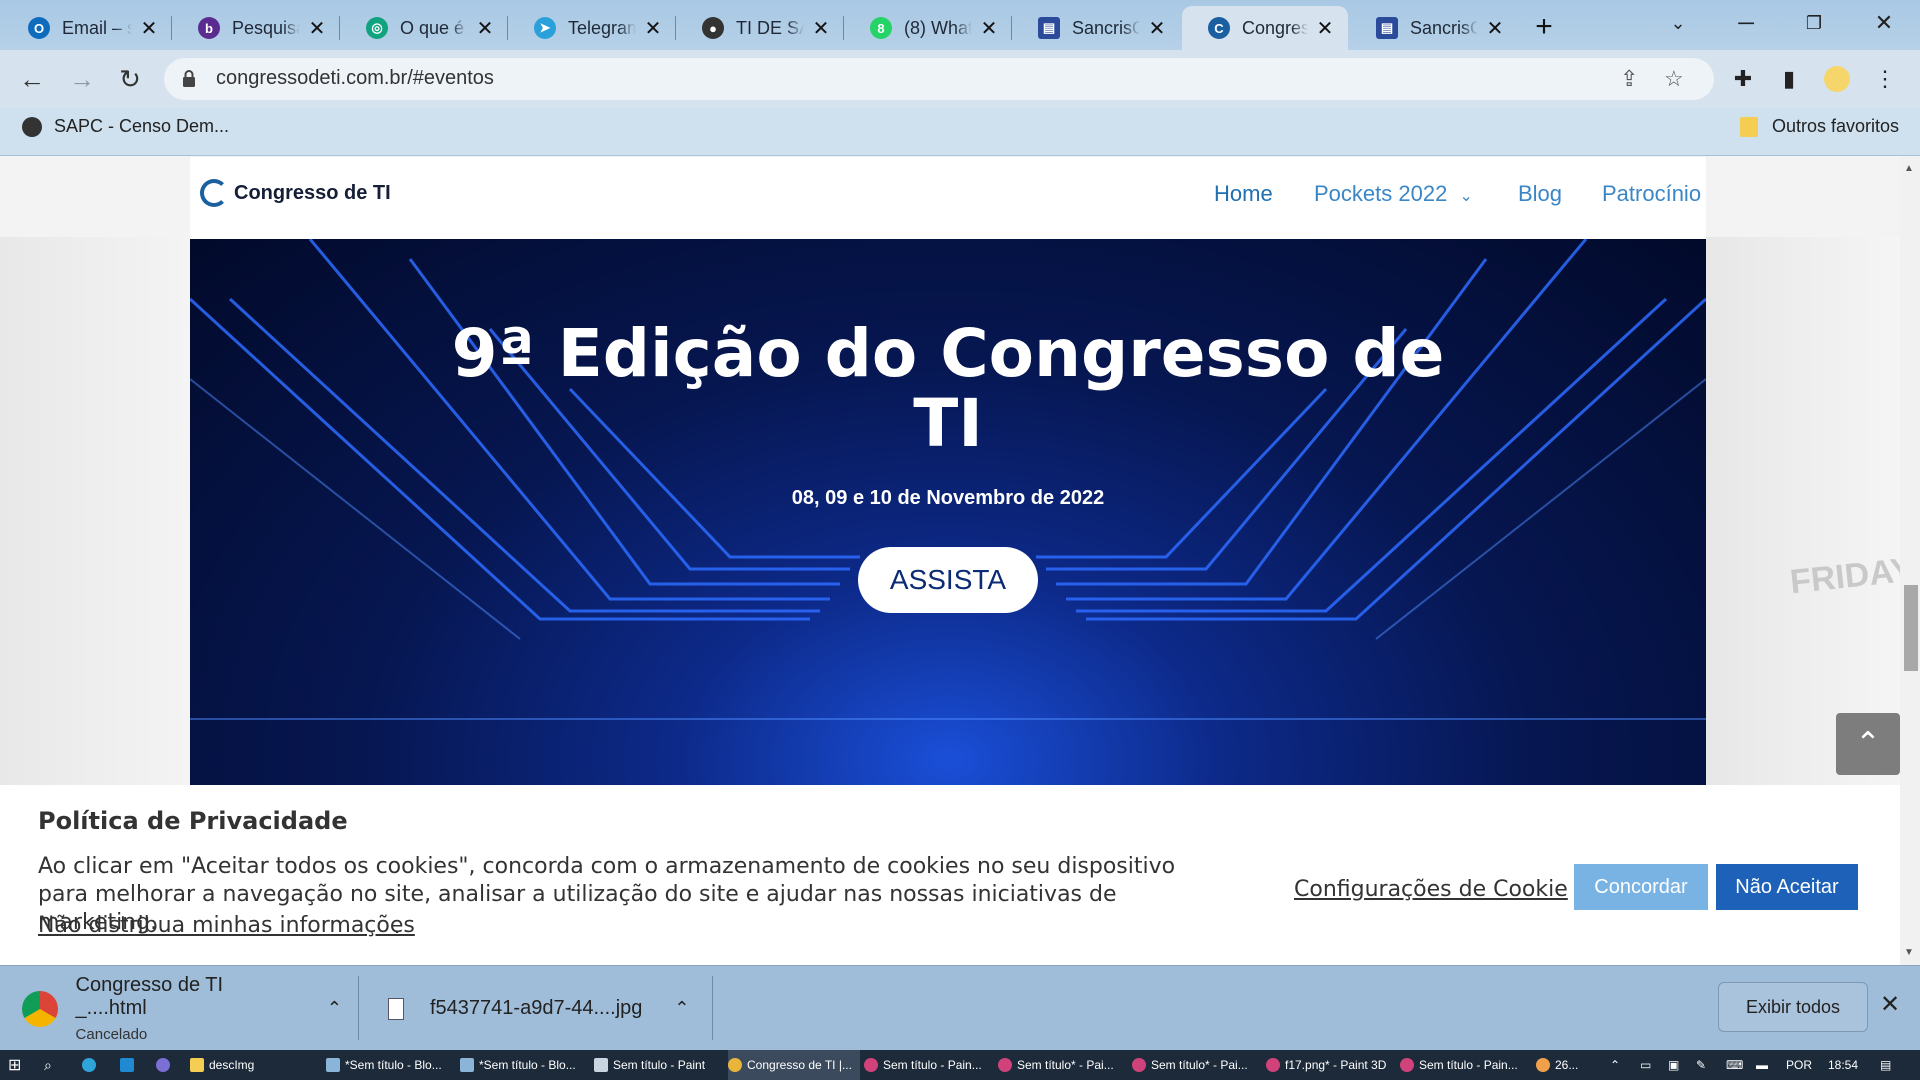  What do you see at coordinates (1641, 887) in the screenshot?
I see `accept-cookies-button: Concordar` at bounding box center [1641, 887].